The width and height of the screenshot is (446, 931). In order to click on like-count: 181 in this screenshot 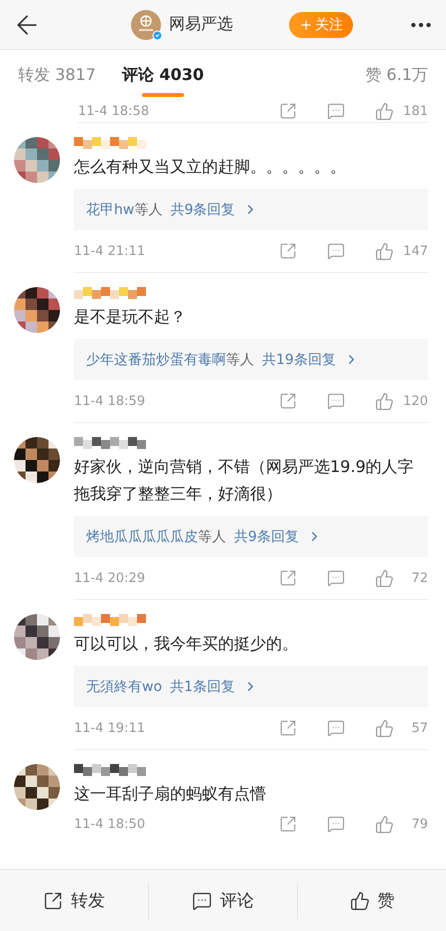, I will do `click(415, 111)`.